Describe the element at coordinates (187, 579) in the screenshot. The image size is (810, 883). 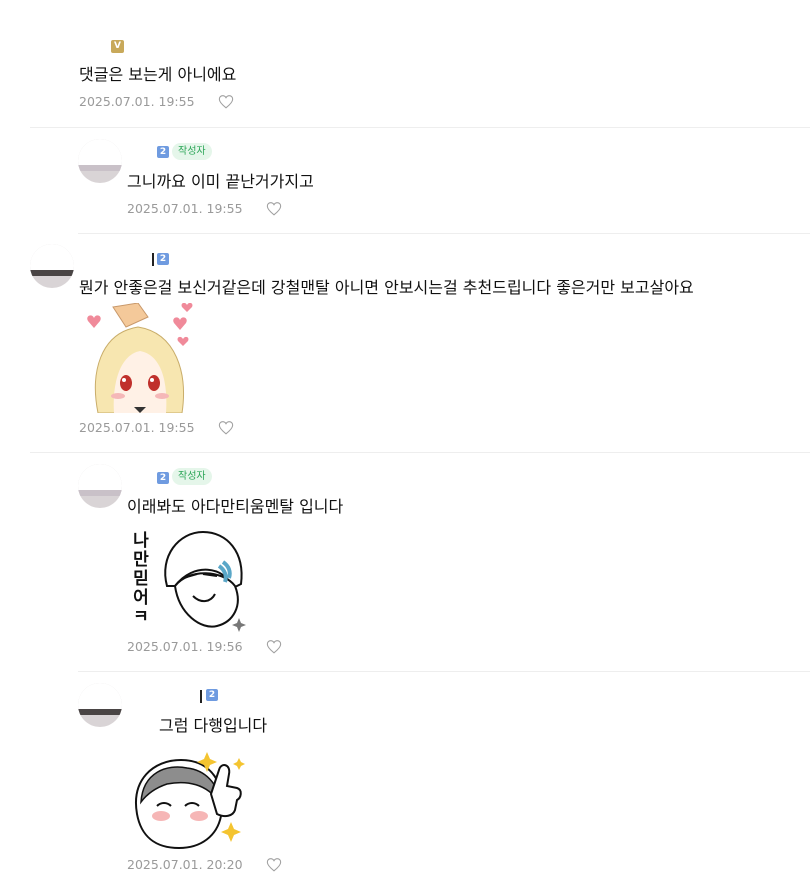
I see `girl-trust-me-sticker: 나 만 믿 어 ㅋ` at that location.